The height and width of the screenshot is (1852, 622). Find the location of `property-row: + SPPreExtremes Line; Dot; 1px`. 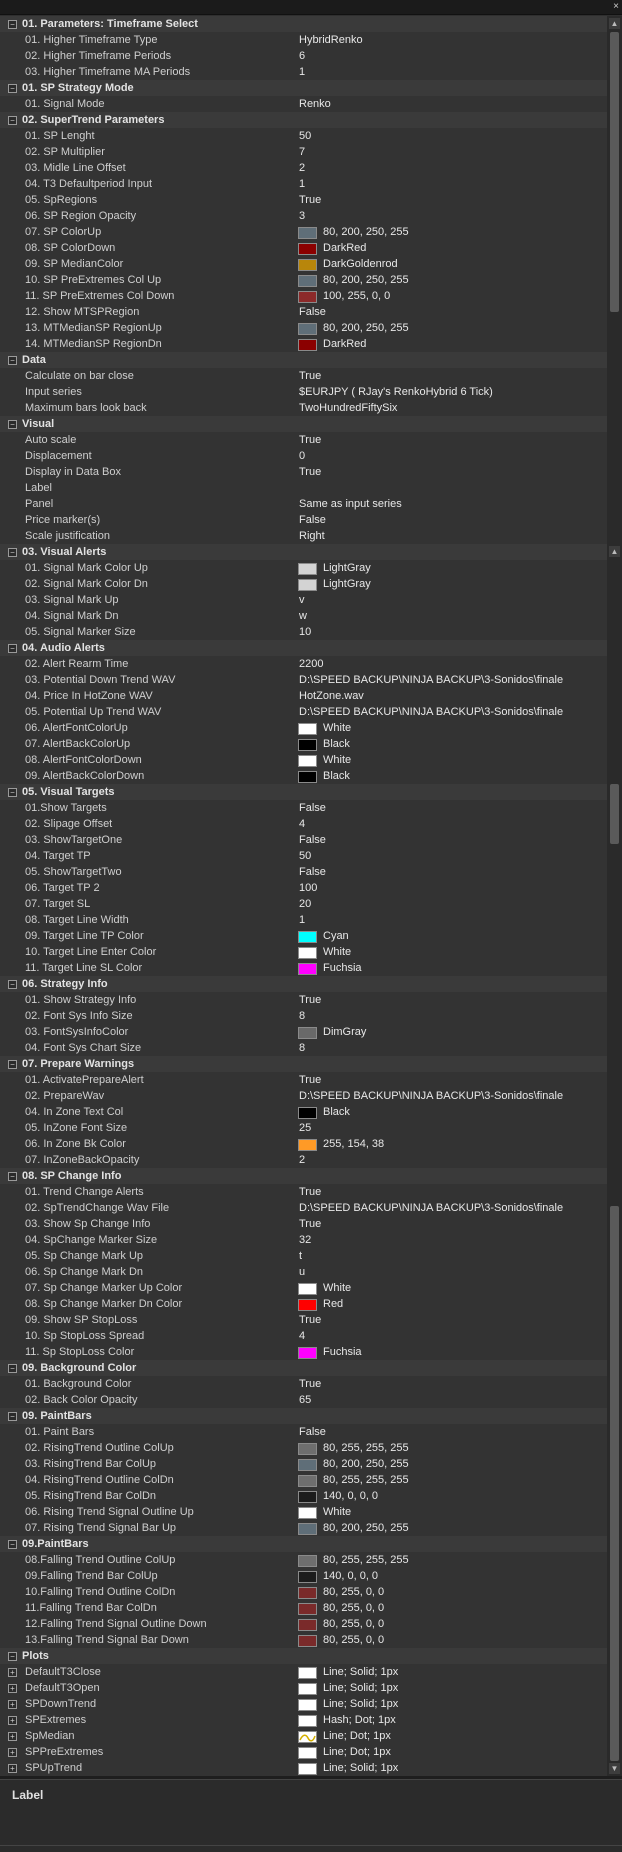

property-row: + SPPreExtremes Line; Dot; 1px is located at coordinates (303, 1752).